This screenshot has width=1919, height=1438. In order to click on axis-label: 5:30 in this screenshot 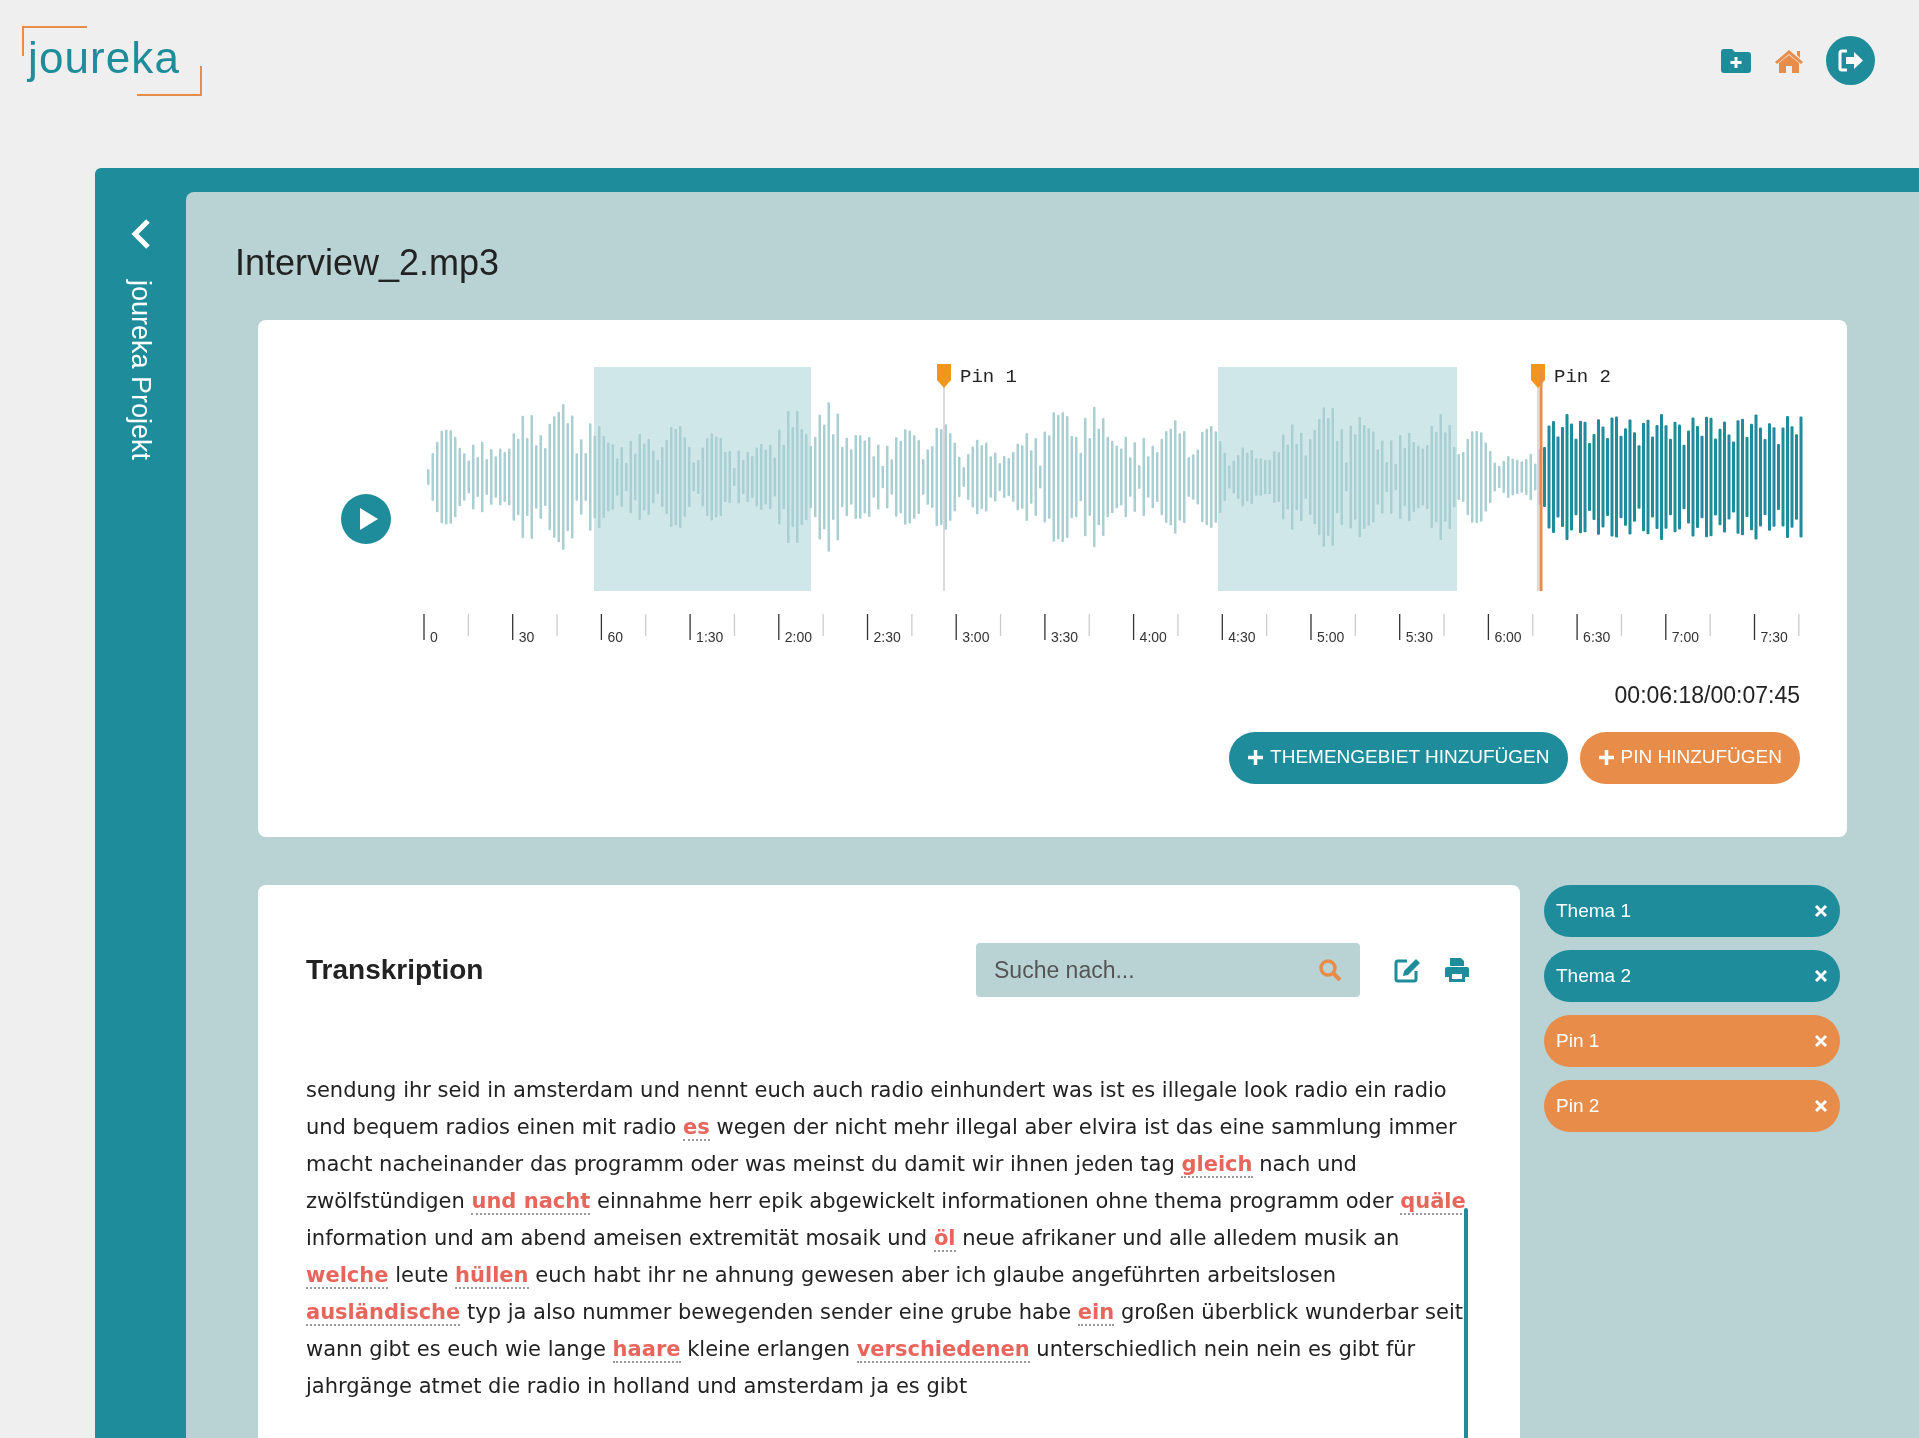, I will do `click(1419, 637)`.